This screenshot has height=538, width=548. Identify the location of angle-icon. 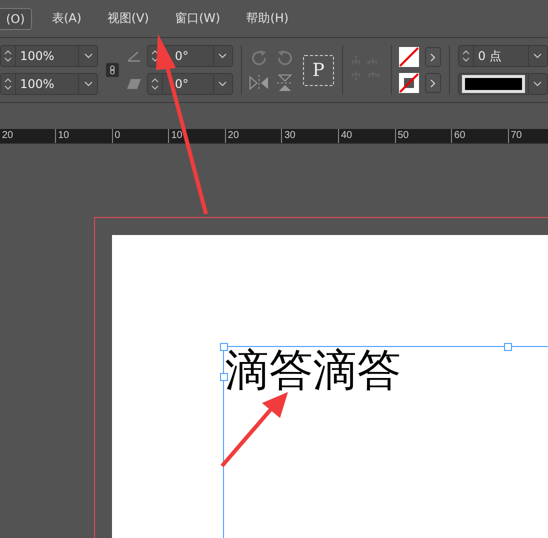
(133, 56).